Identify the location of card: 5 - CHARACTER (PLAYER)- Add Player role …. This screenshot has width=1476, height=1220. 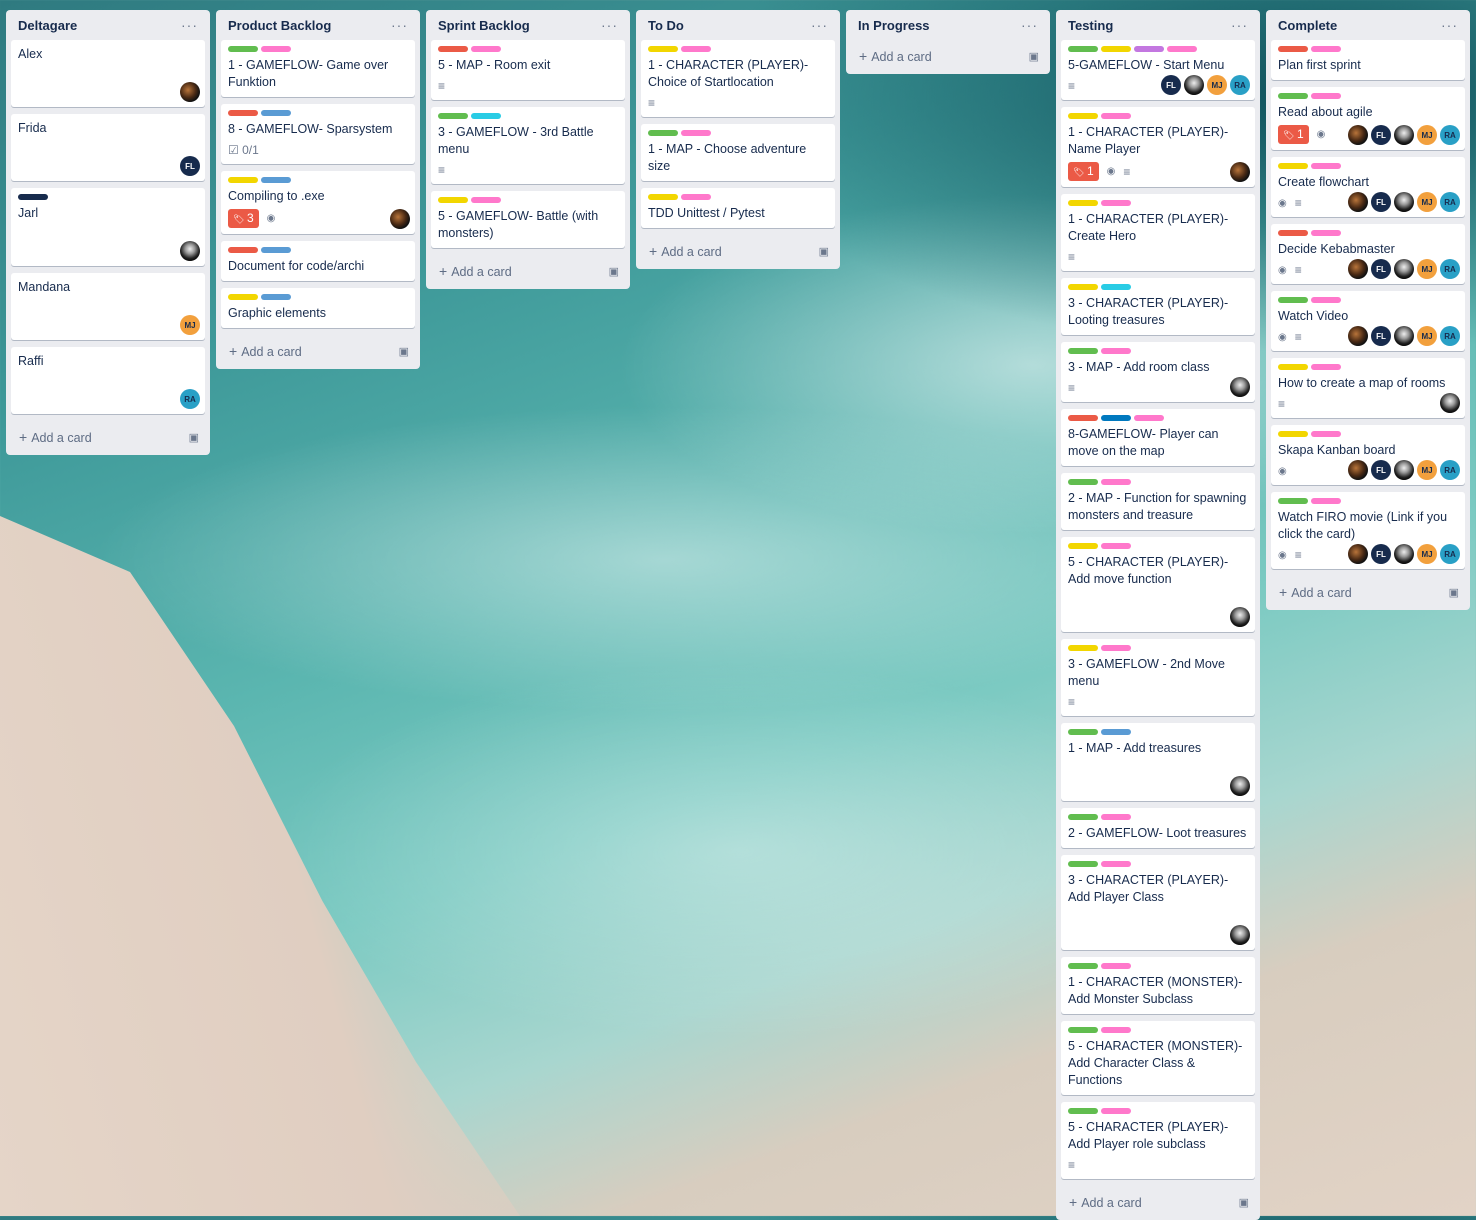
(1158, 1140).